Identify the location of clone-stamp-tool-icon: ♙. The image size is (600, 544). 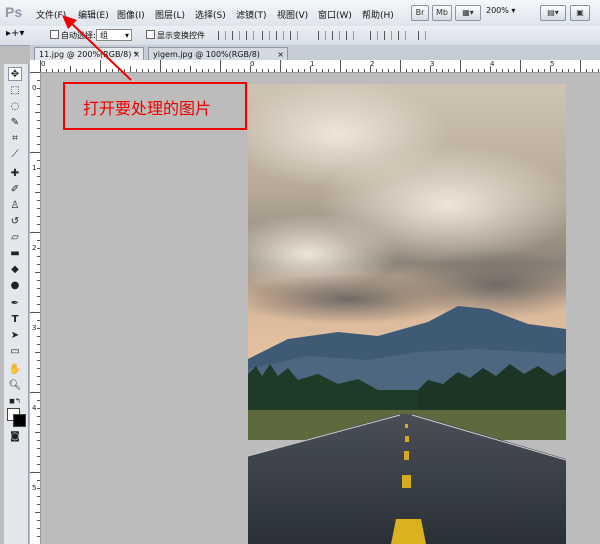
(15, 206).